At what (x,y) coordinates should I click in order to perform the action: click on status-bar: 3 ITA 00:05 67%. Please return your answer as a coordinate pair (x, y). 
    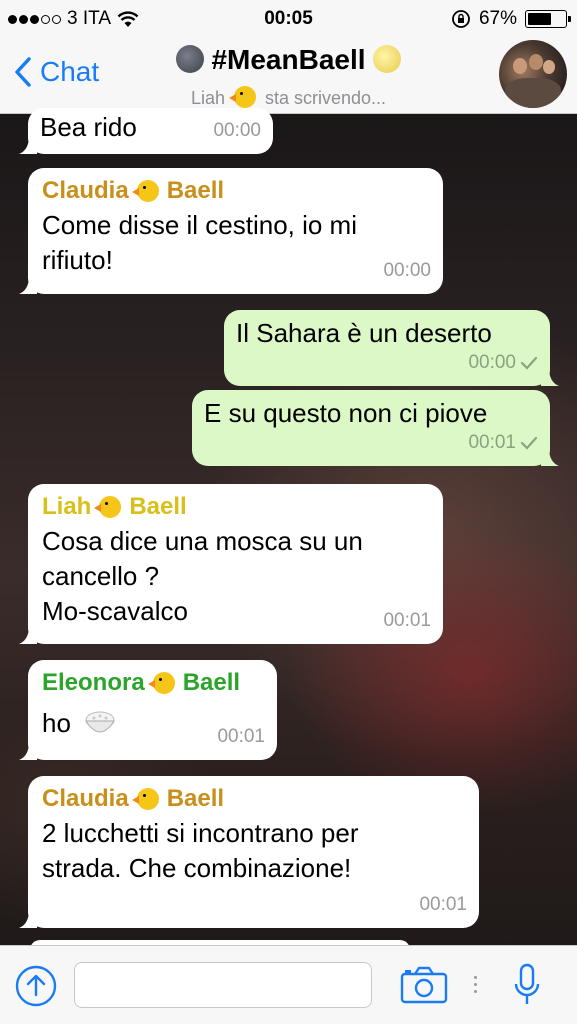
    Looking at the image, I should click on (288, 19).